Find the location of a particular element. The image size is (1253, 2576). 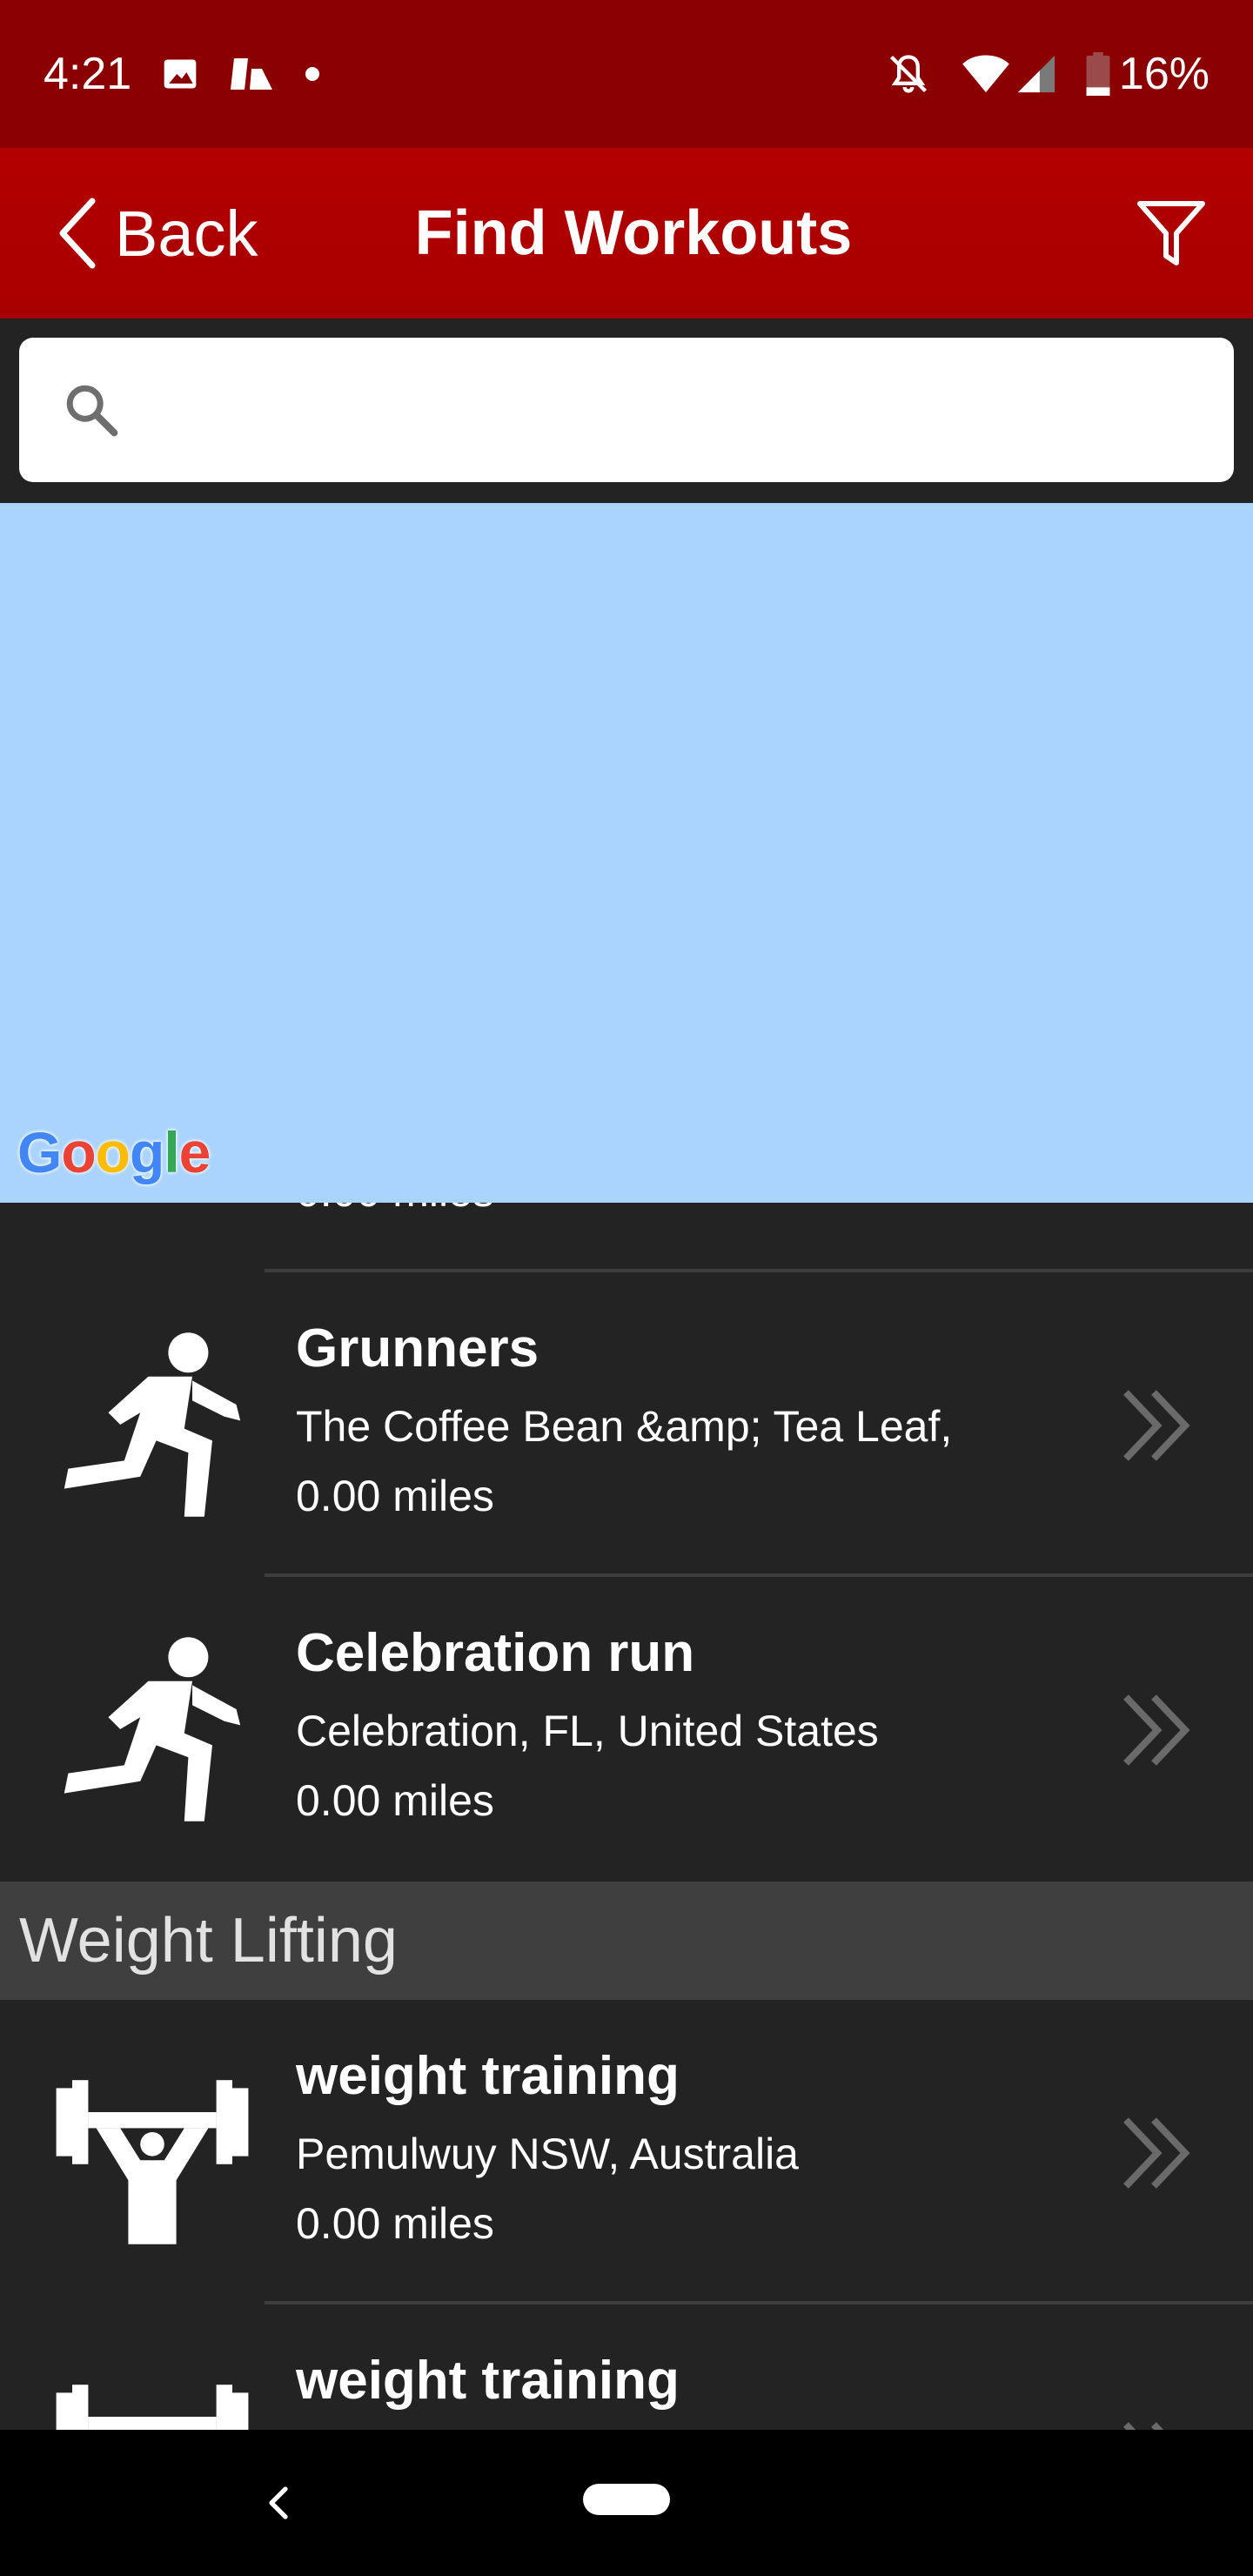

dot-icon is located at coordinates (312, 74).